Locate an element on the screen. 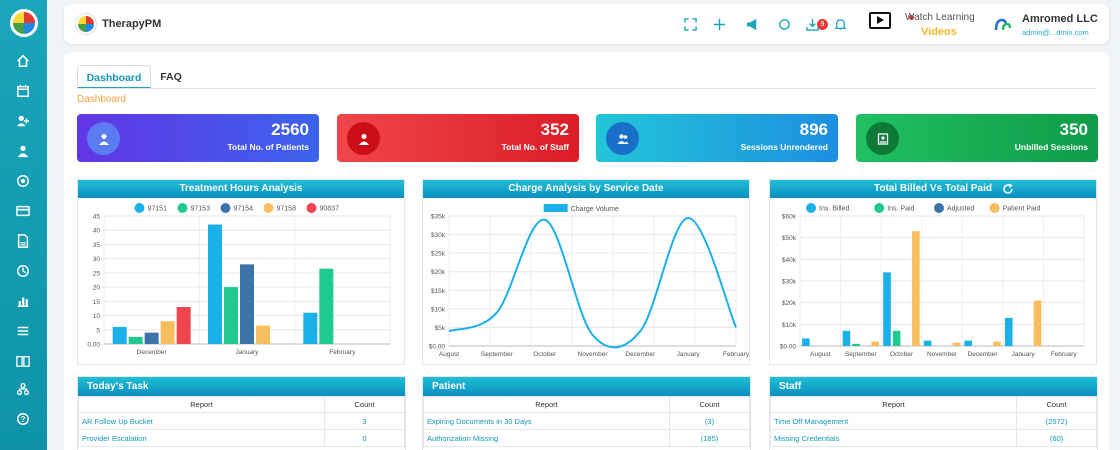 The height and width of the screenshot is (450, 1120). add-user-icon is located at coordinates (23, 121).